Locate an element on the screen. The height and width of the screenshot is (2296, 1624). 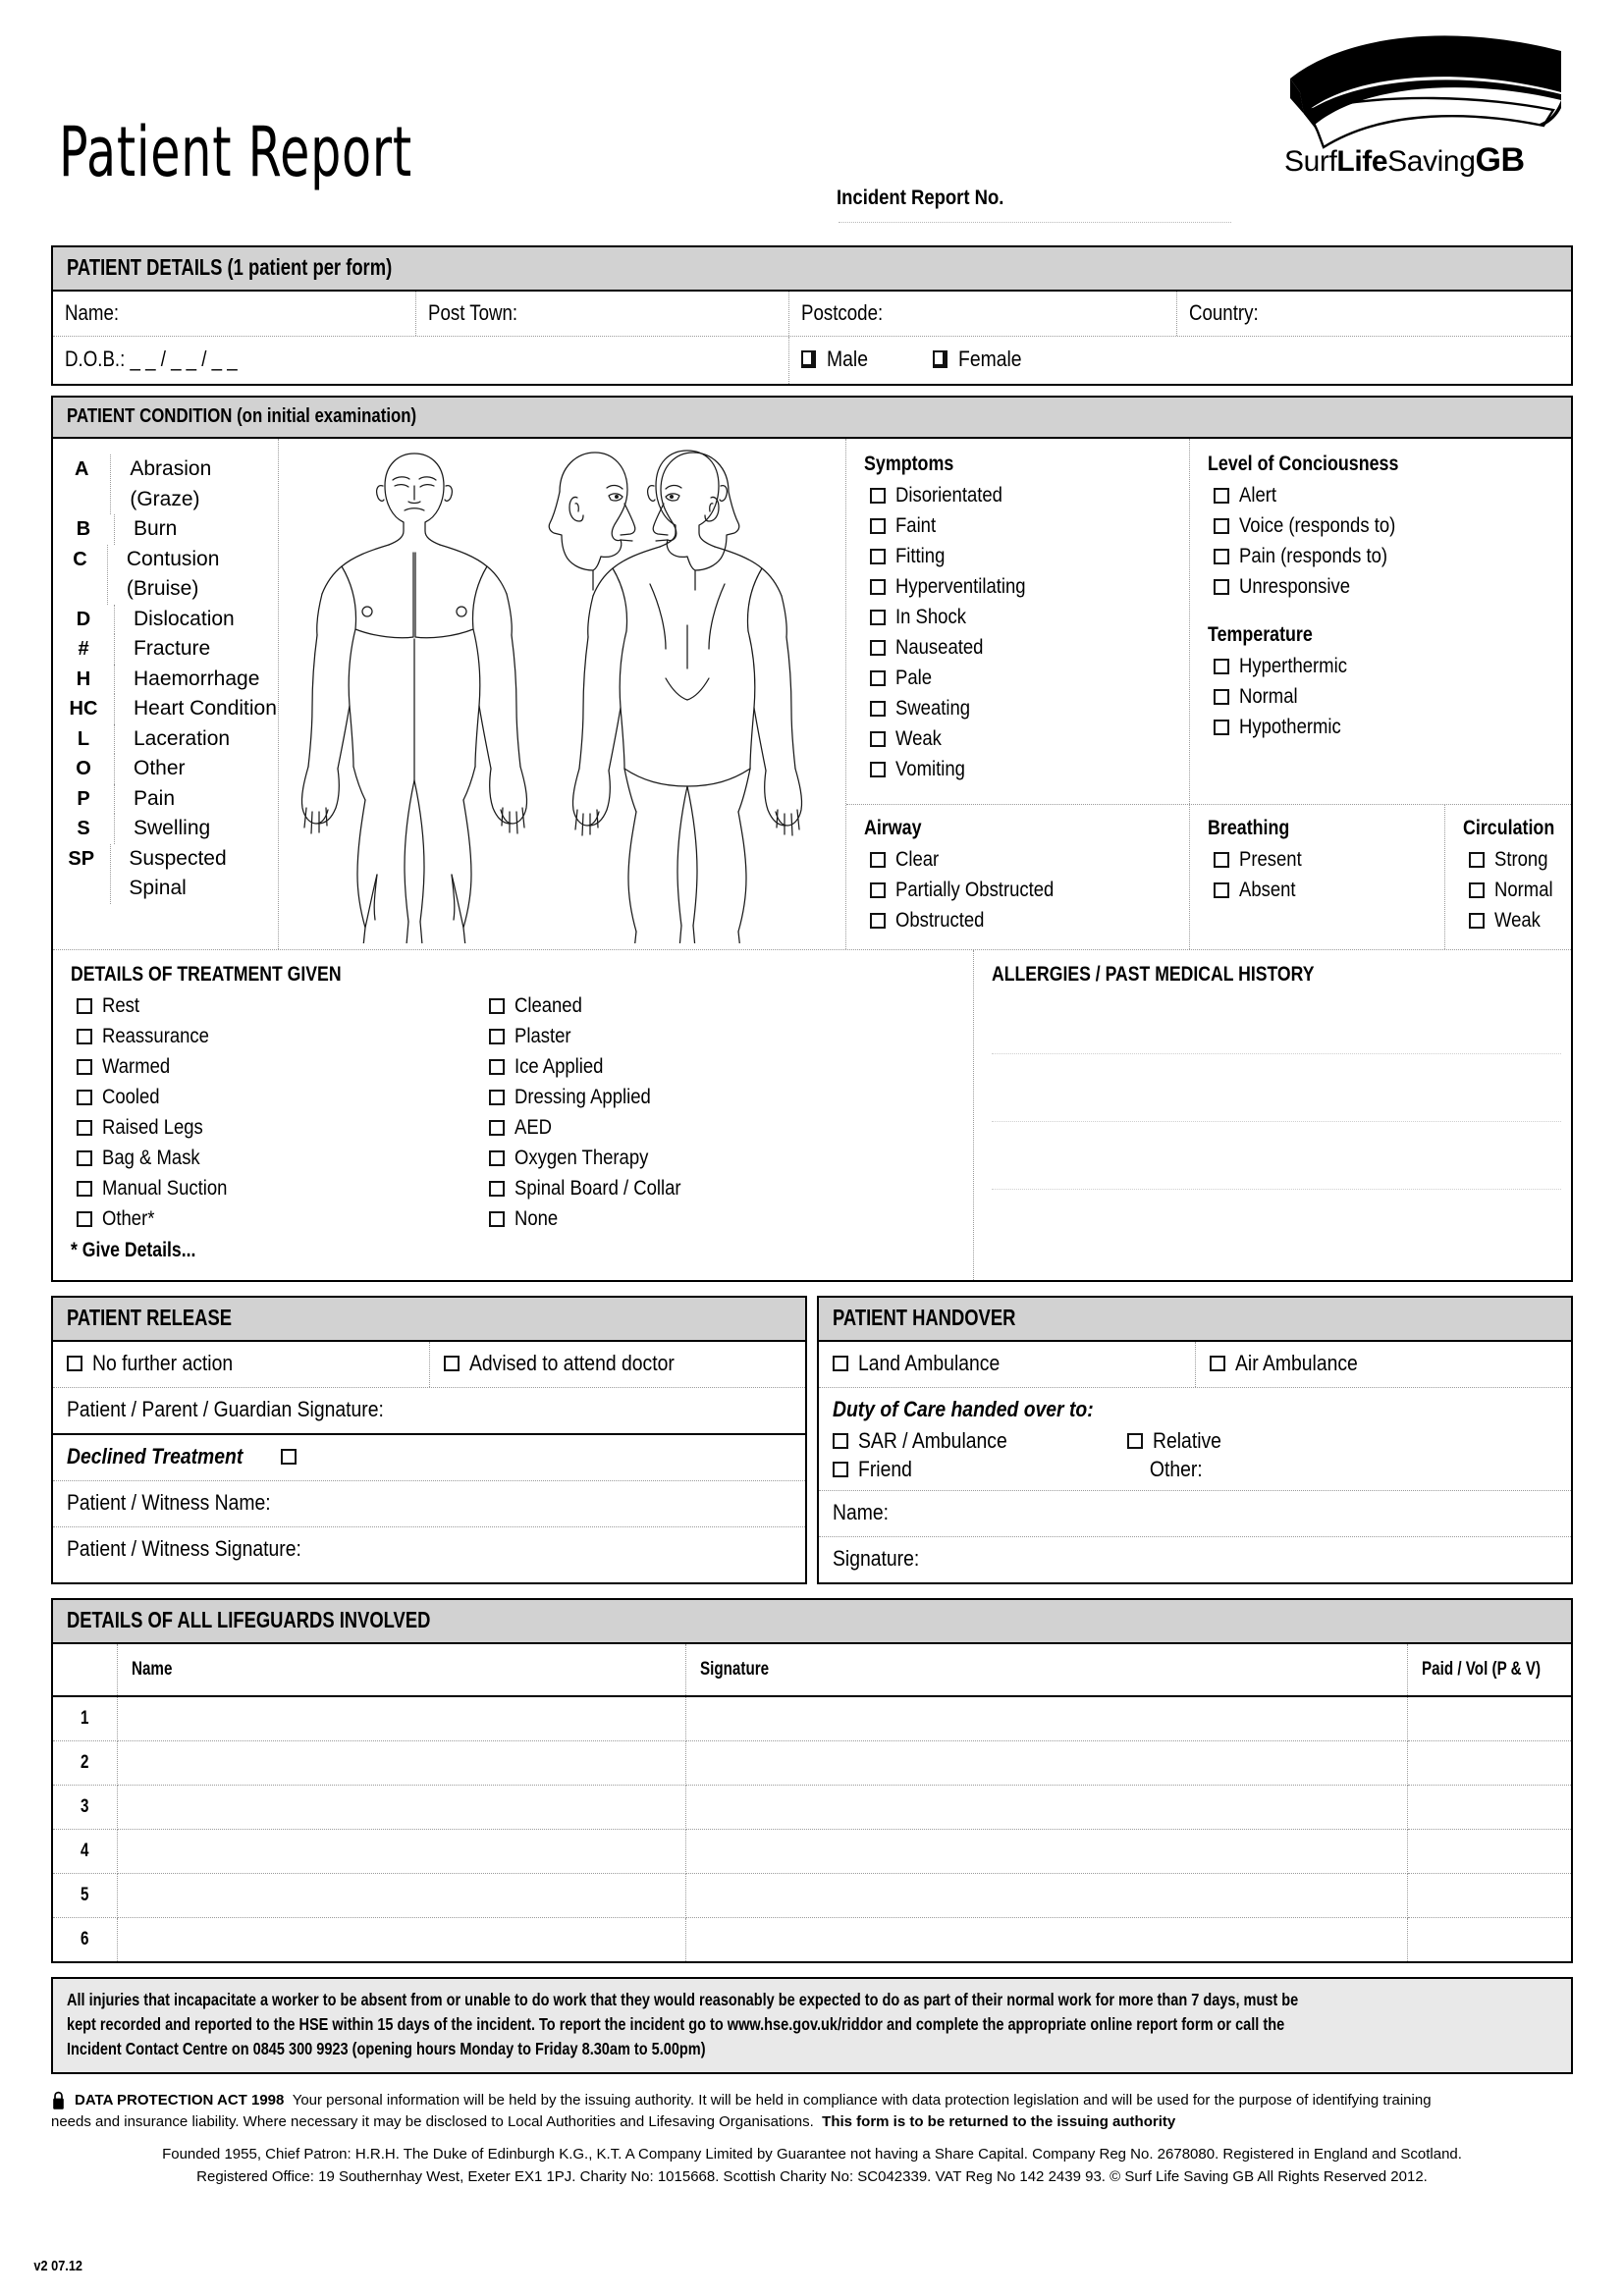
incident-report-no-field: Incident Report No. is located at coordinates (1043, 205).